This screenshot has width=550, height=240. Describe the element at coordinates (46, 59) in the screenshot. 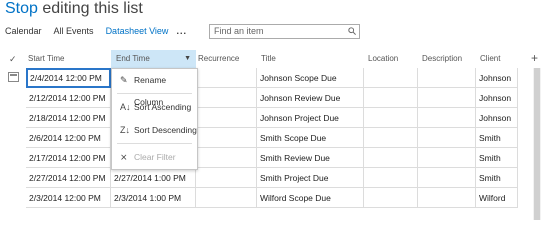

I see `column-header-start-time: Start Time` at that location.